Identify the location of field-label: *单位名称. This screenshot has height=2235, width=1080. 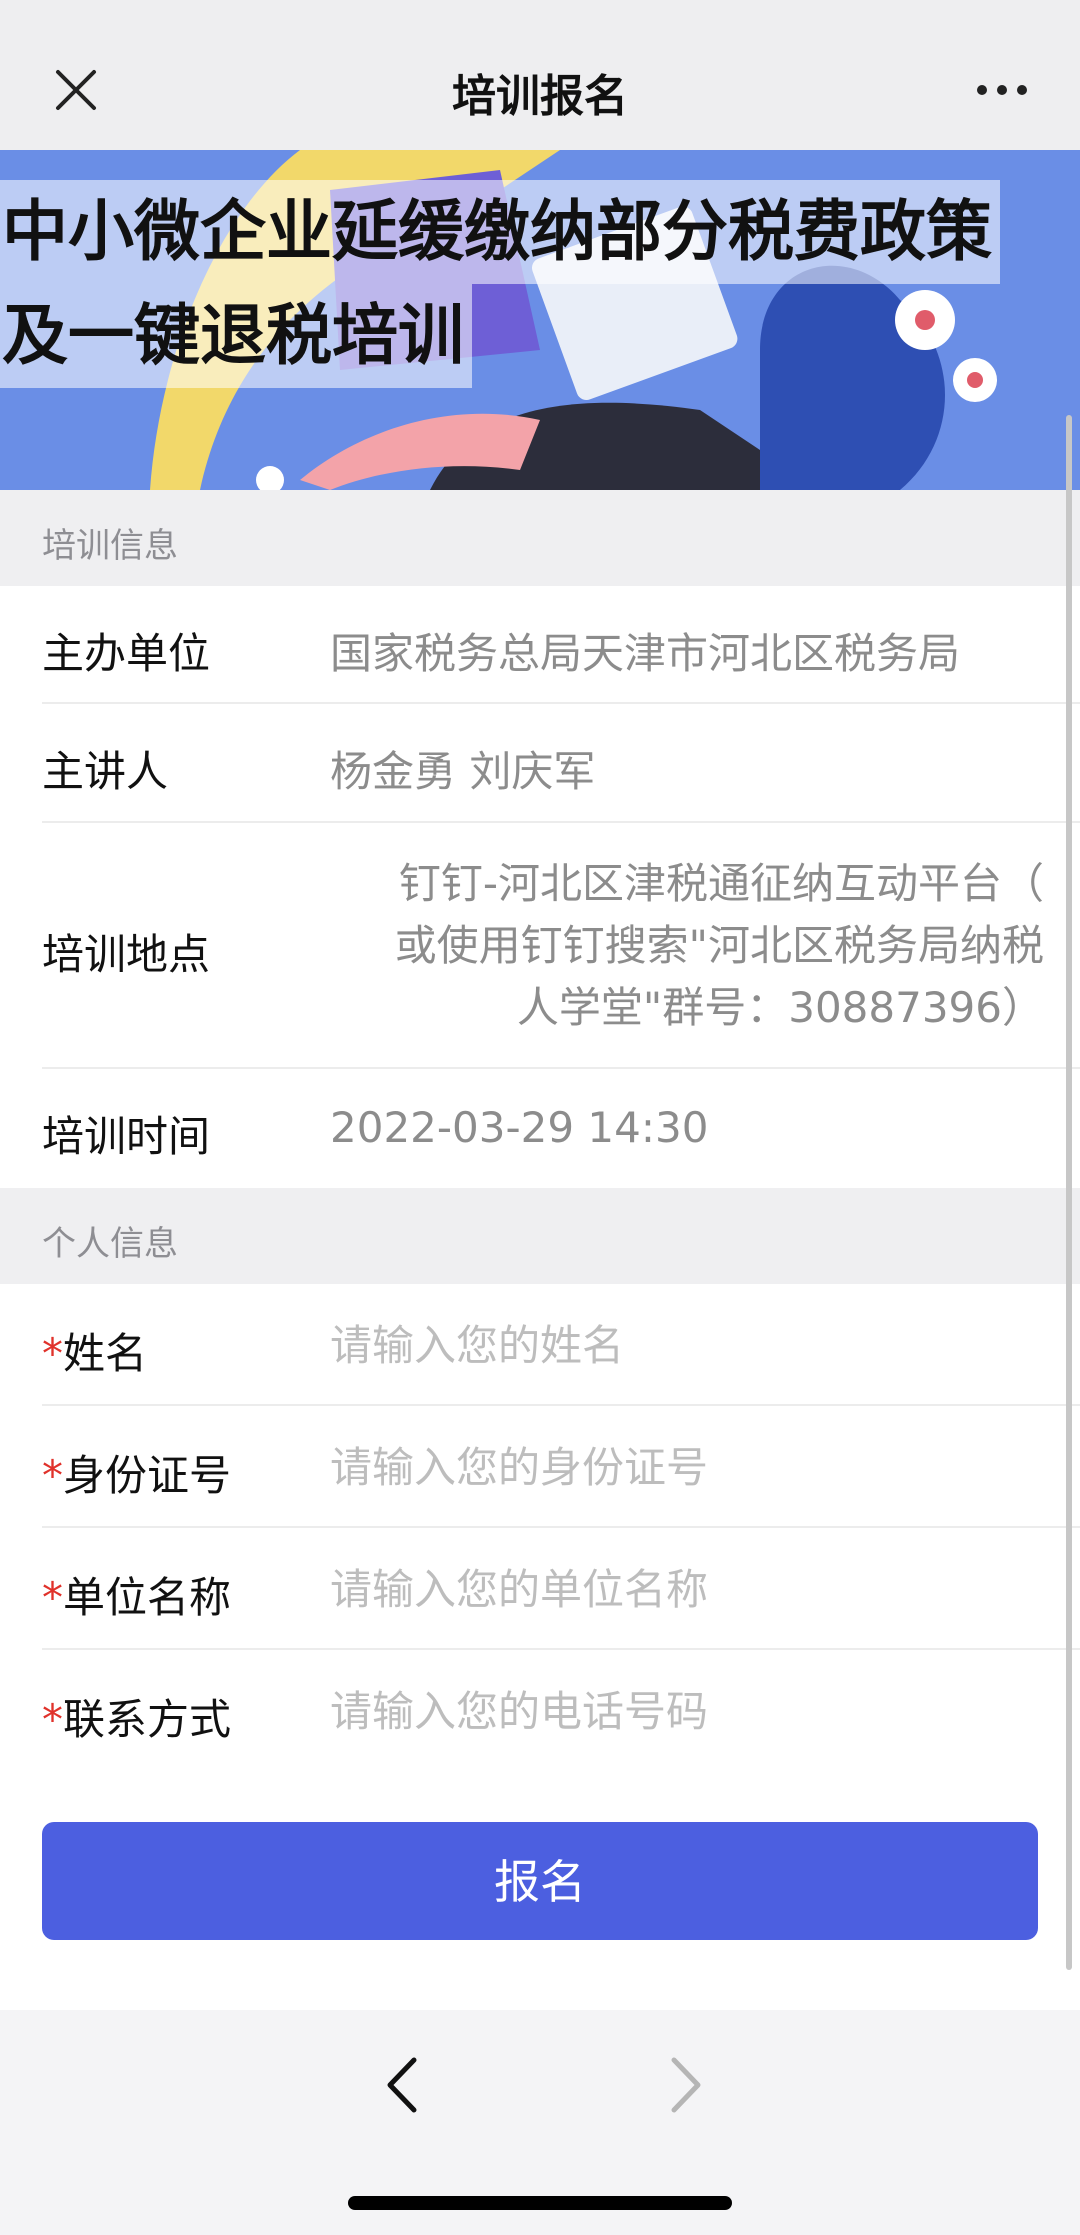
(136, 1594).